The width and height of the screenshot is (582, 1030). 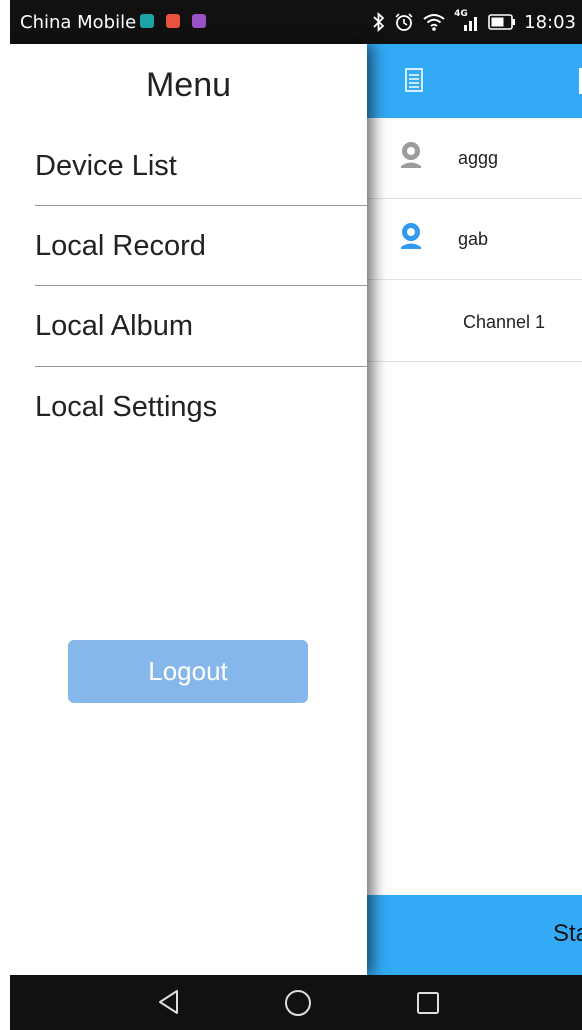 What do you see at coordinates (379, 22) in the screenshot?
I see `bluetooth-icon` at bounding box center [379, 22].